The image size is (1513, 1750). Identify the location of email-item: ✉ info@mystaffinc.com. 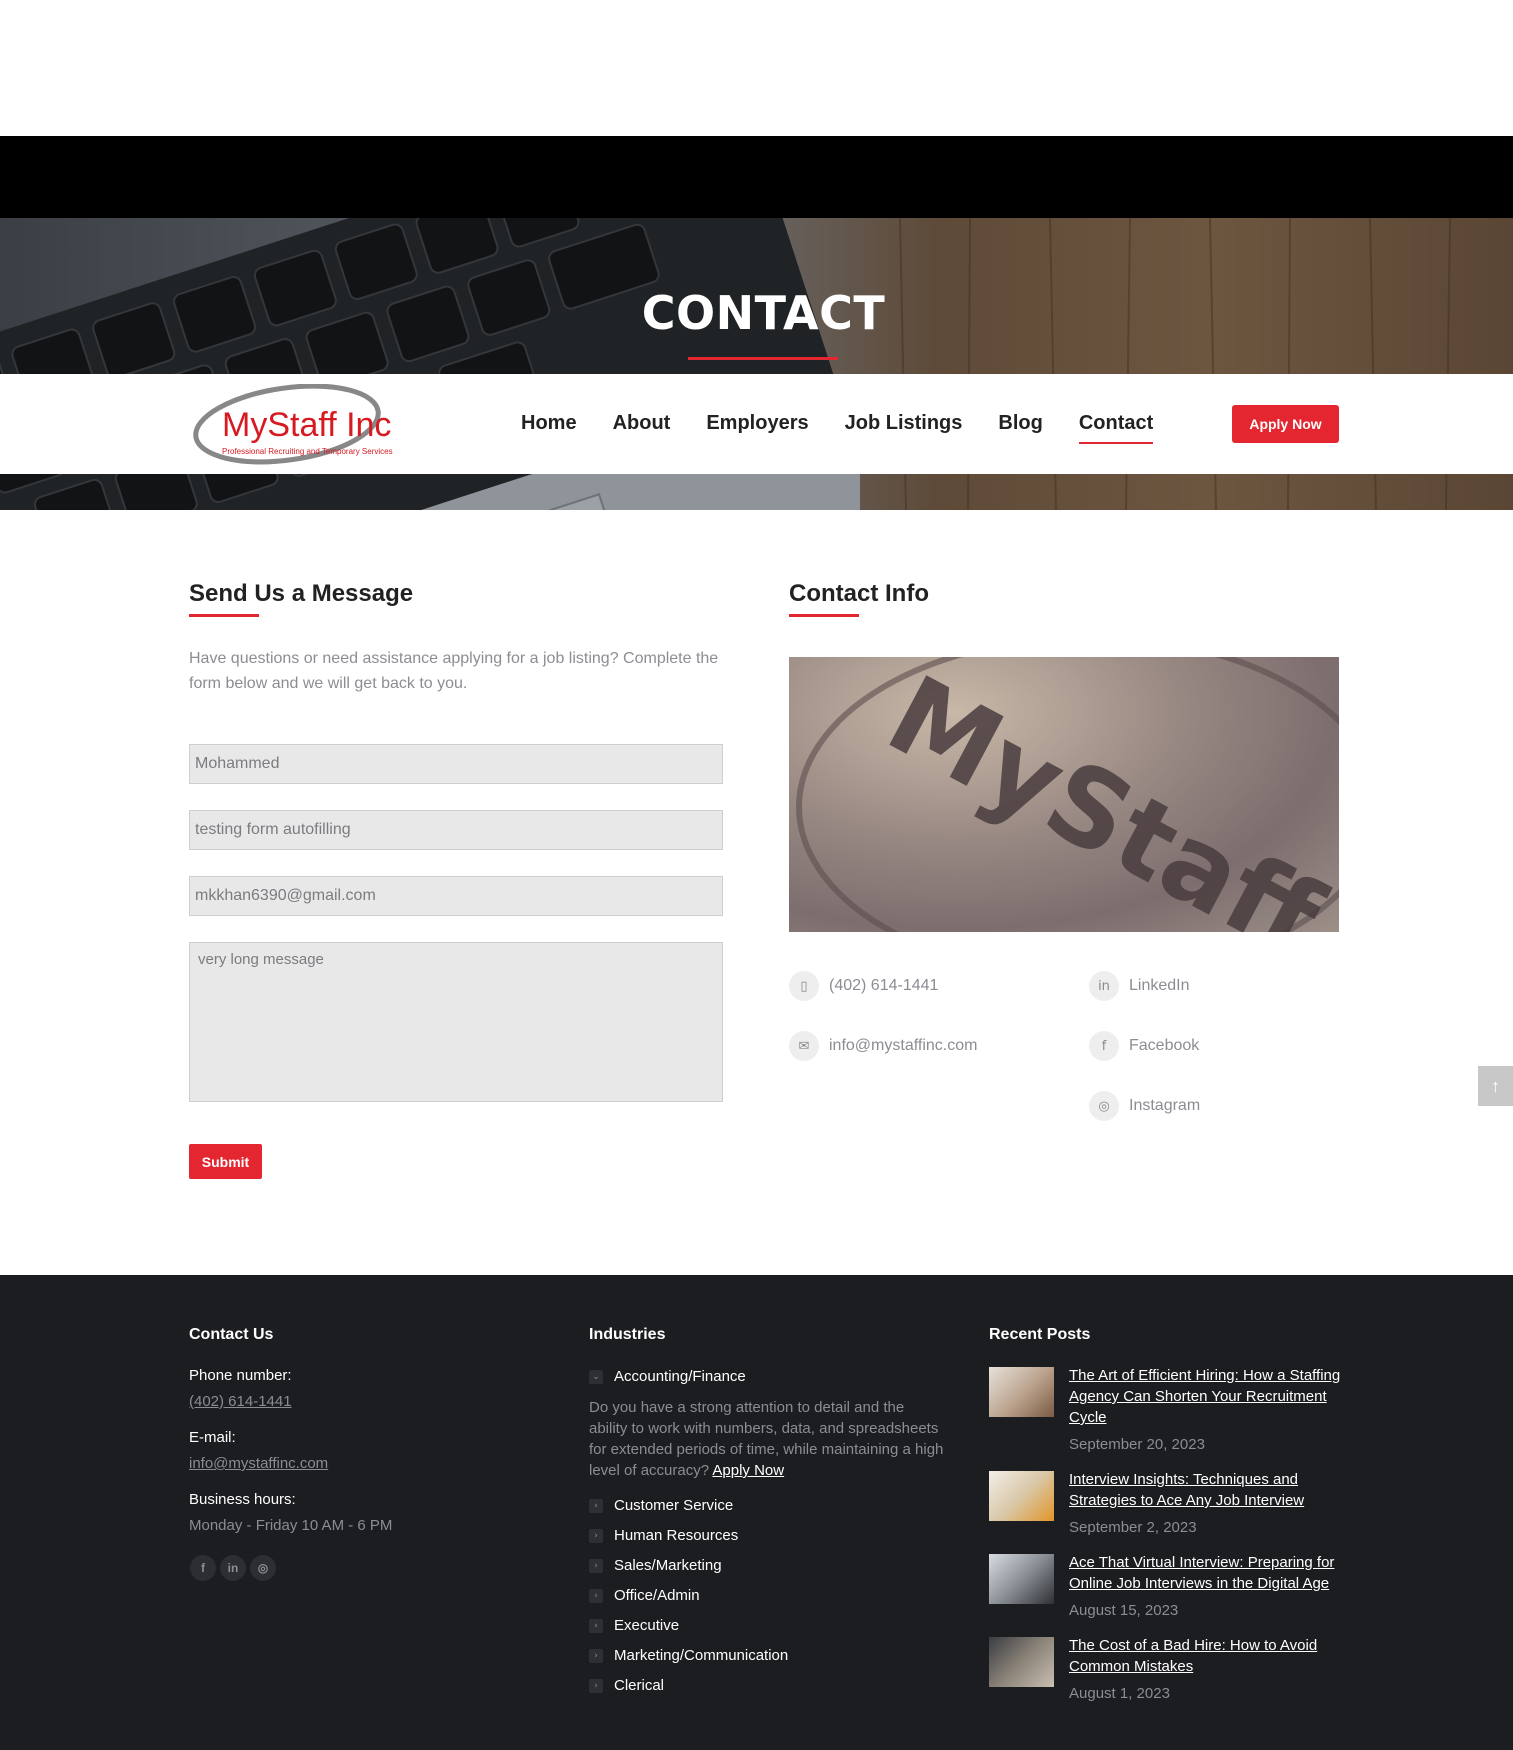
(883, 1046).